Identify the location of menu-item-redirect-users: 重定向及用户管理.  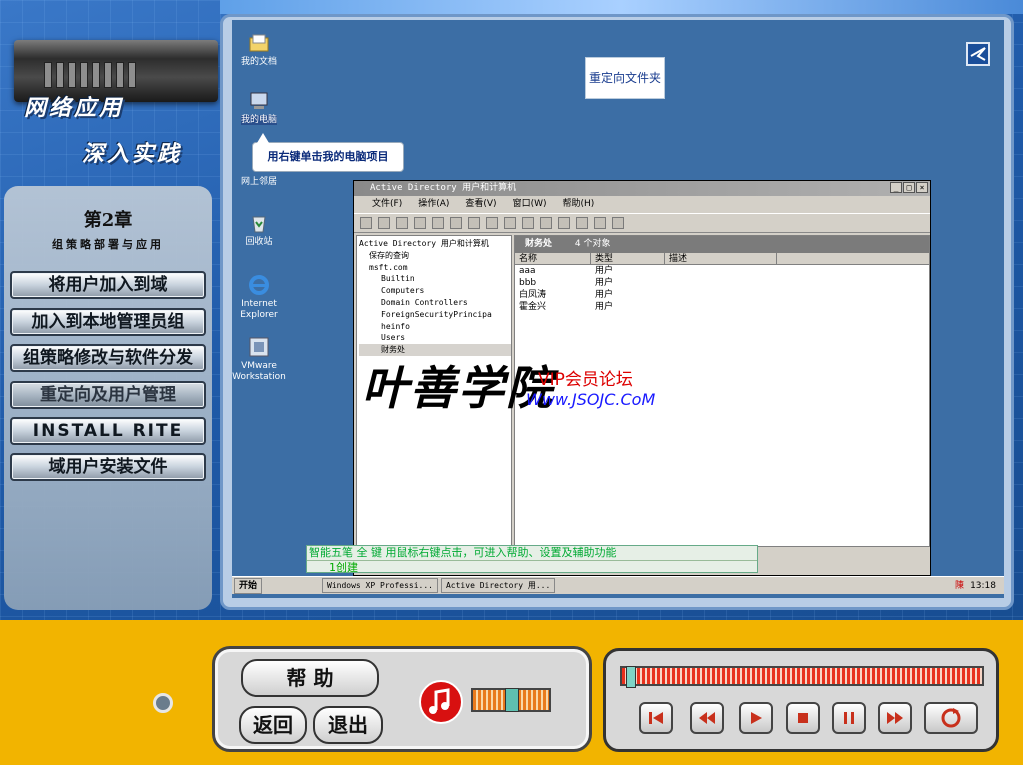
(108, 395).